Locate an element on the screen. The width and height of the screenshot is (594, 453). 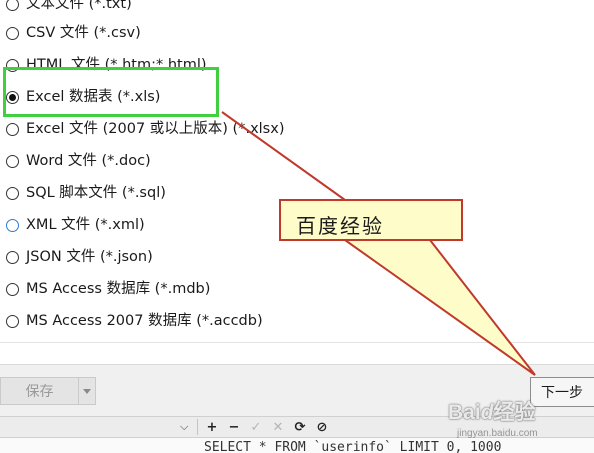
format-option-label: JSON 文件 (*.json) is located at coordinates (89, 257).